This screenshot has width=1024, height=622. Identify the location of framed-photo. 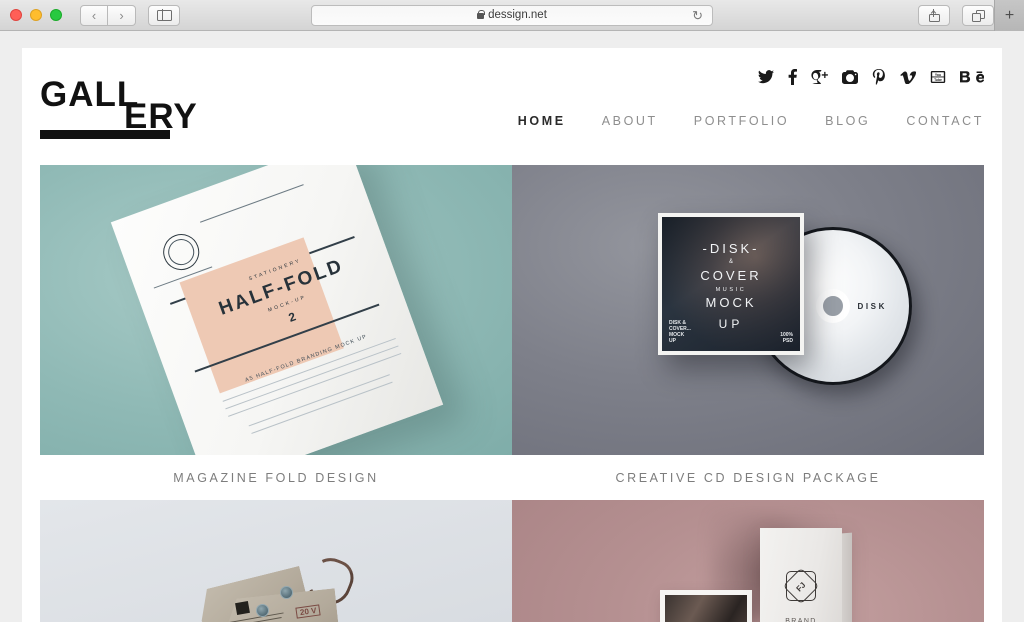
(706, 606).